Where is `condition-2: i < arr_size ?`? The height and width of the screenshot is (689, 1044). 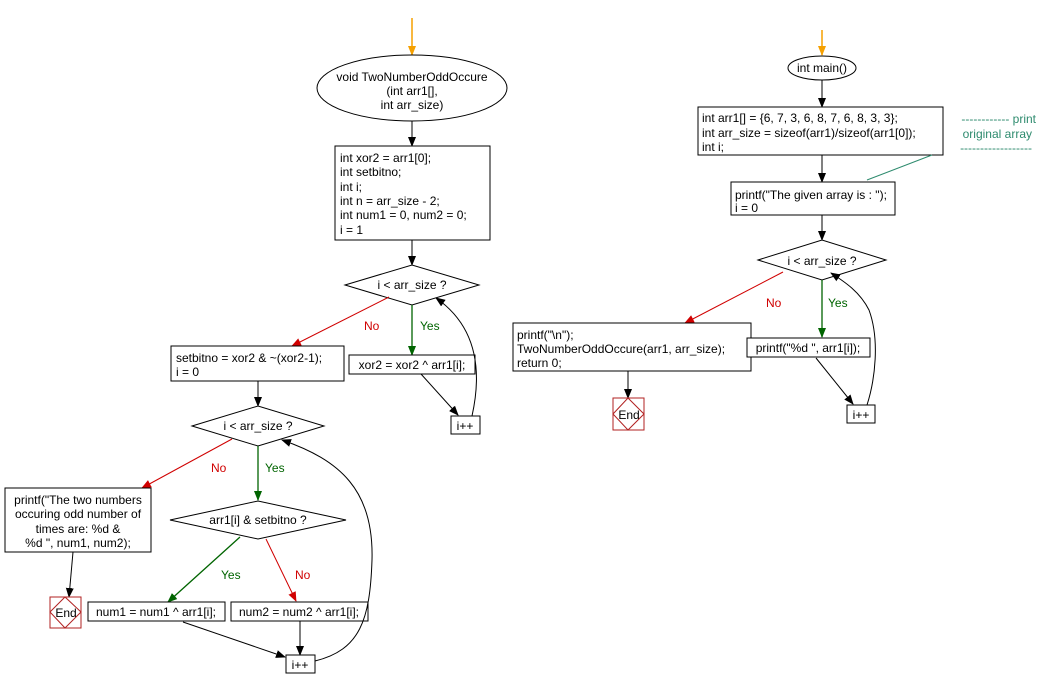 condition-2: i < arr_size ? is located at coordinates (258, 426).